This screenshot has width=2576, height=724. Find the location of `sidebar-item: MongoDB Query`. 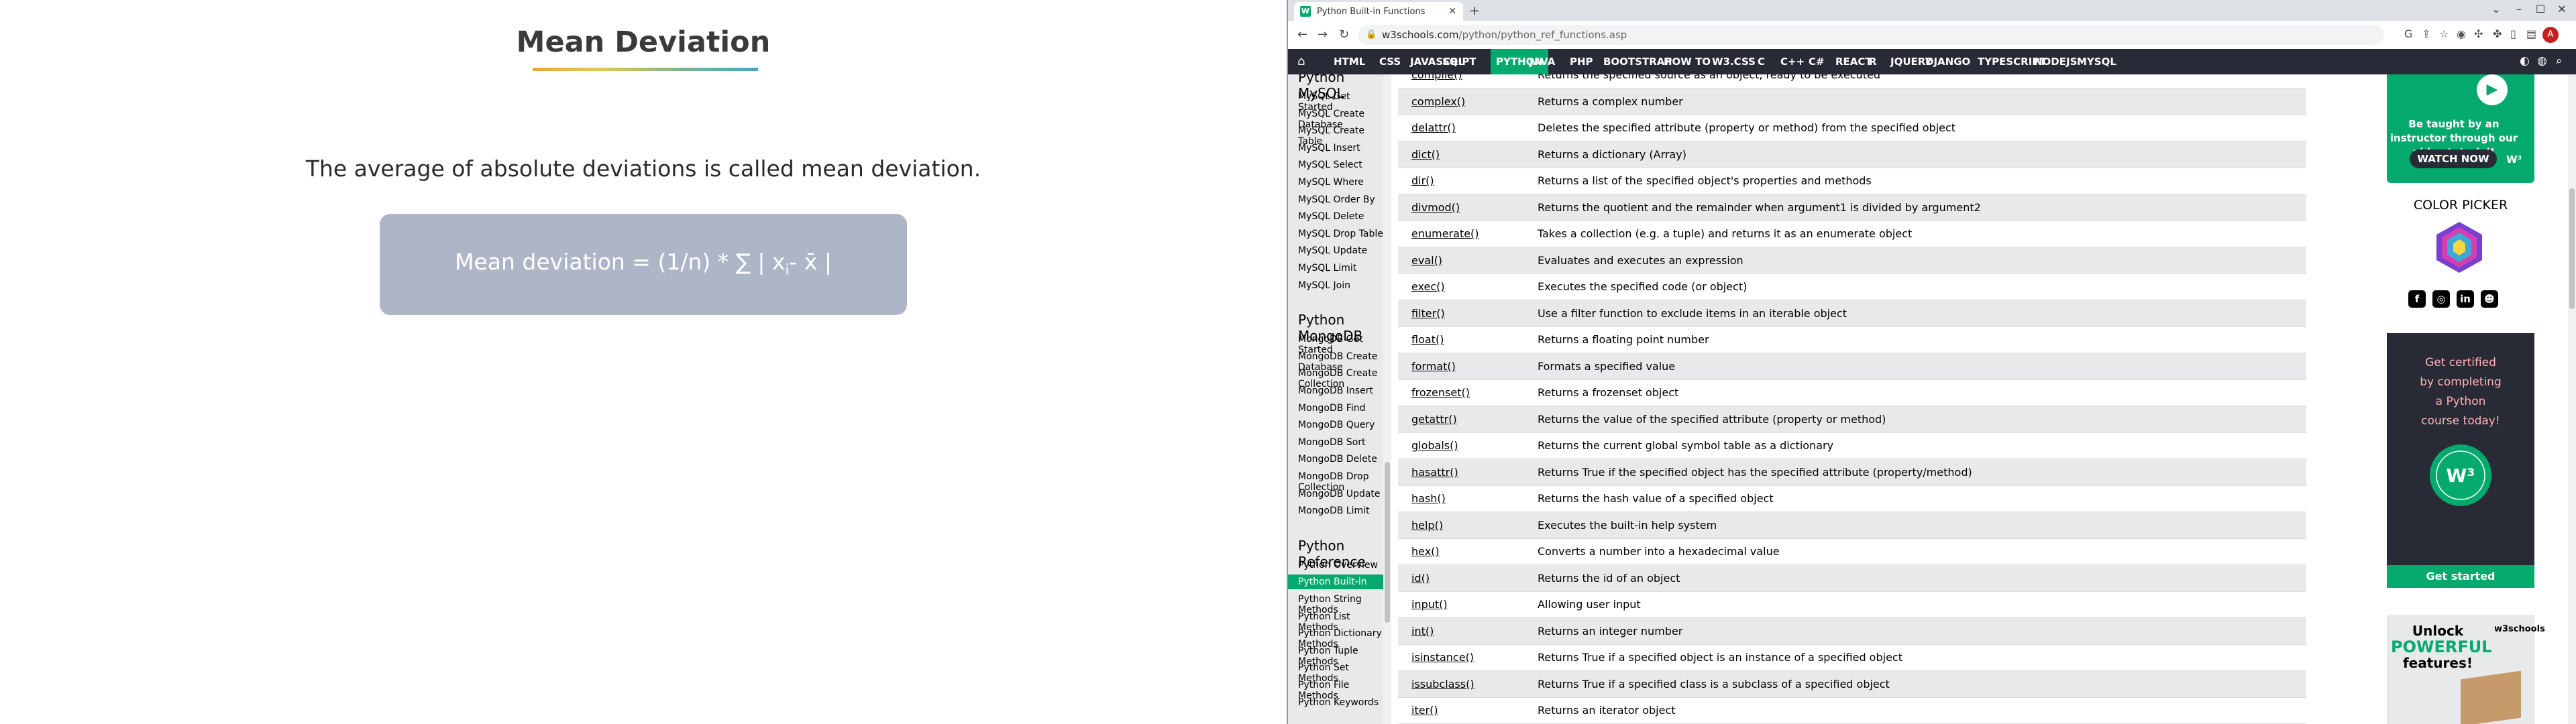

sidebar-item: MongoDB Query is located at coordinates (1336, 425).